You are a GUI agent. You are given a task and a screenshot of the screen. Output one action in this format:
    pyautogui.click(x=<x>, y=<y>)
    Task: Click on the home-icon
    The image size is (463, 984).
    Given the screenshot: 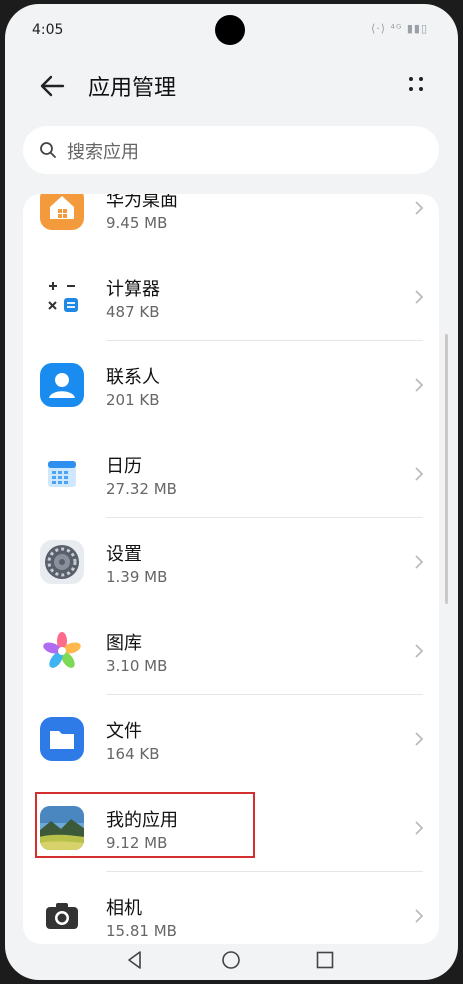 What is the action you would take?
    pyautogui.click(x=62, y=212)
    